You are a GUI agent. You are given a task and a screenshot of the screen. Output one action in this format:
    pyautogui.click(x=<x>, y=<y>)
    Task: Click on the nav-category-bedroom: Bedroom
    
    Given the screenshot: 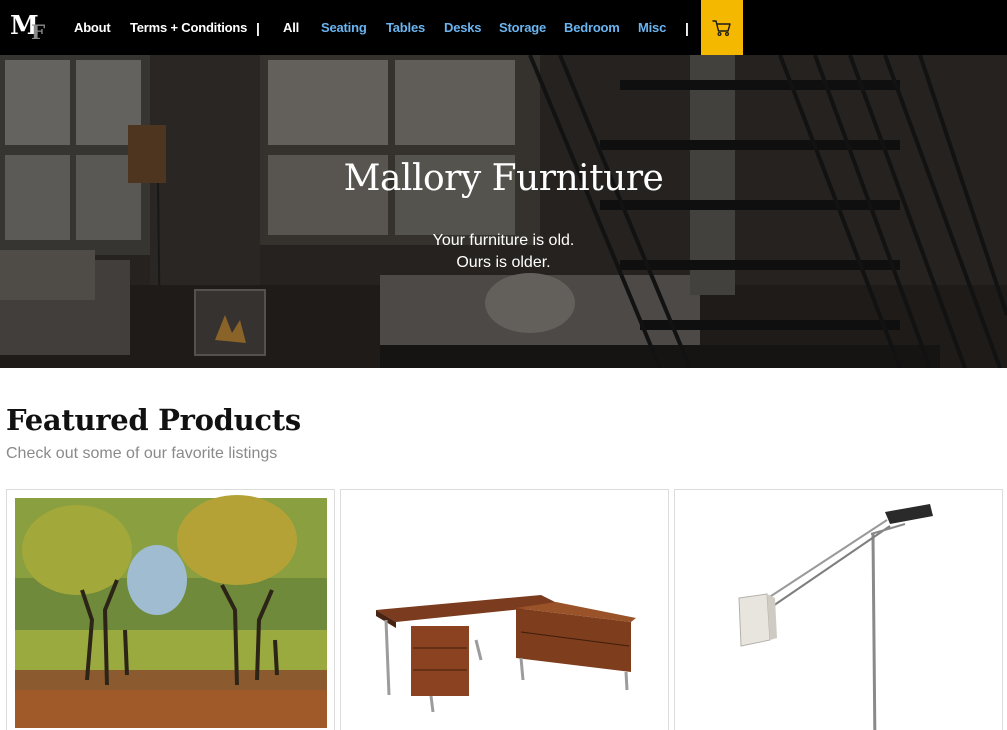 What is the action you would take?
    pyautogui.click(x=592, y=28)
    